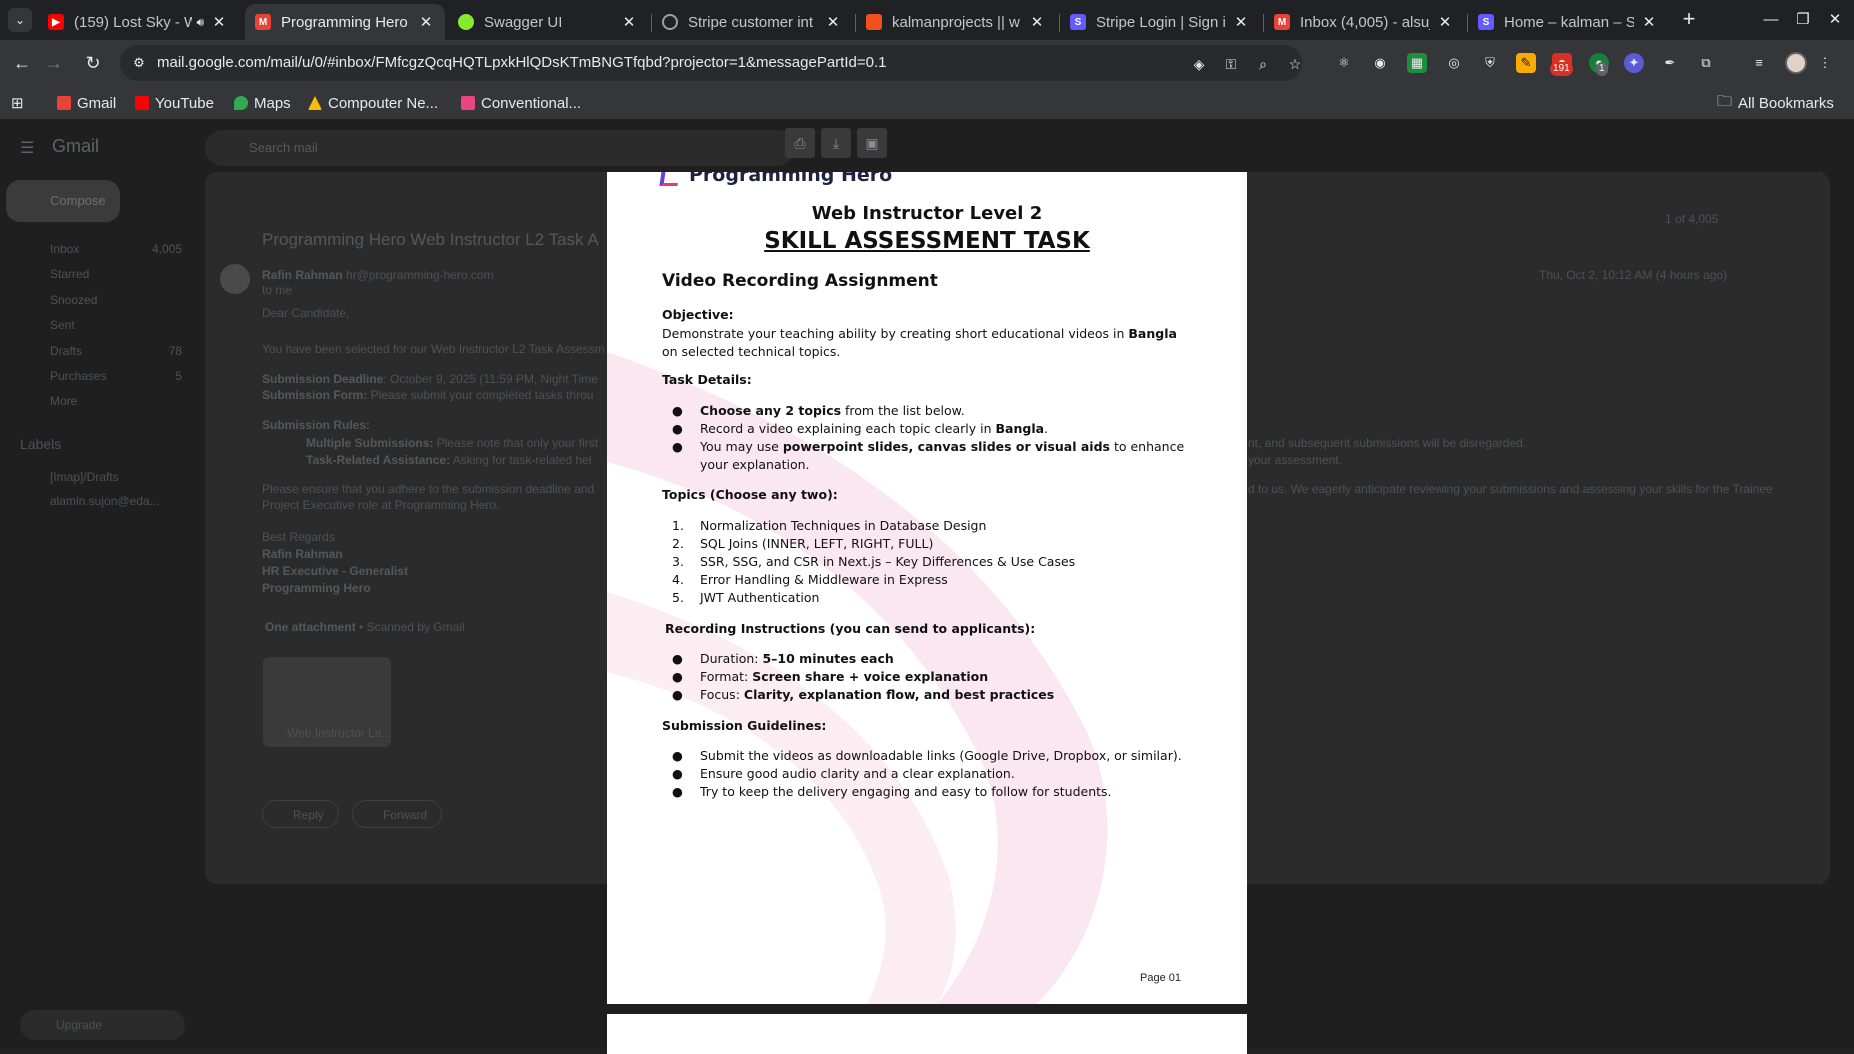  What do you see at coordinates (1454, 63) in the screenshot?
I see `target-extension-icon: ◎` at bounding box center [1454, 63].